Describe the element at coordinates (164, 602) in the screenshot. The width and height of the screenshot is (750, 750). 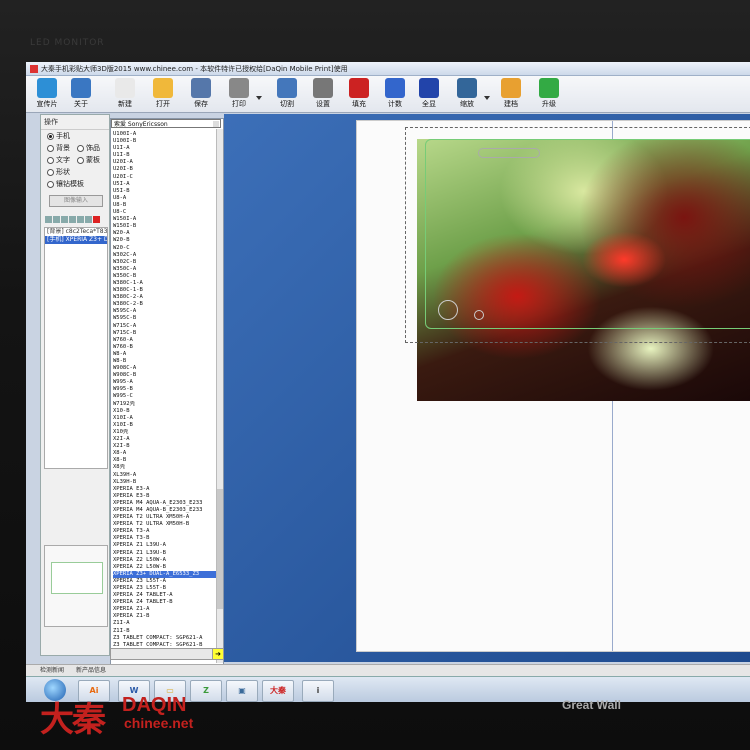
I see `model-list-item: XPERIA Z4 TABLET-B` at that location.